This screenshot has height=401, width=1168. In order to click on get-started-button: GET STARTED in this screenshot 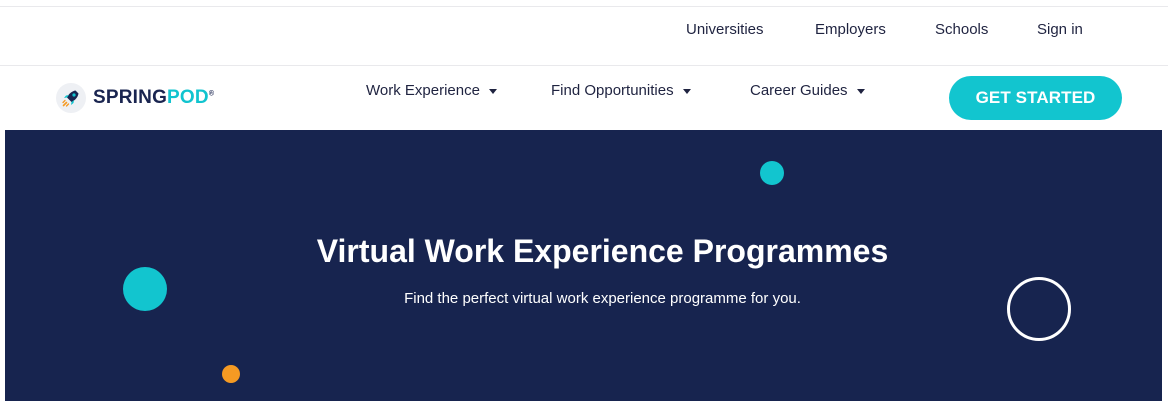, I will do `click(1035, 98)`.